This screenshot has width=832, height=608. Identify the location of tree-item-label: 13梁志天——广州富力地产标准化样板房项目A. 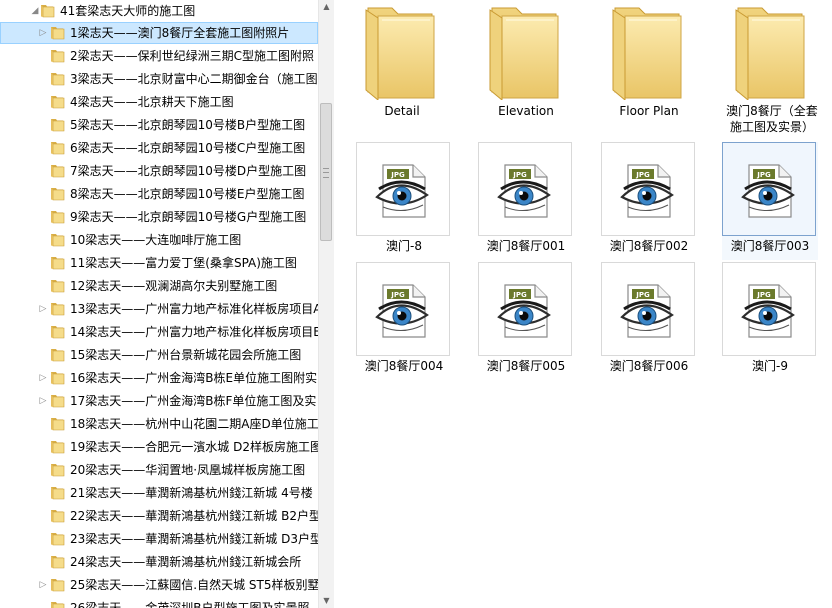
(194, 309).